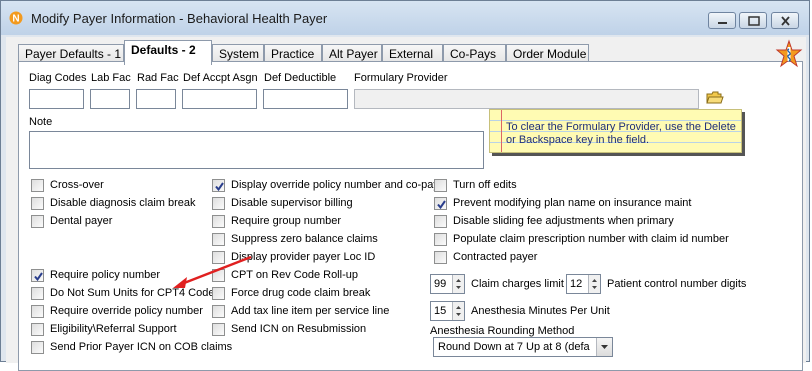 This screenshot has height=371, width=812. What do you see at coordinates (156, 99) in the screenshot?
I see `rad-fac-input` at bounding box center [156, 99].